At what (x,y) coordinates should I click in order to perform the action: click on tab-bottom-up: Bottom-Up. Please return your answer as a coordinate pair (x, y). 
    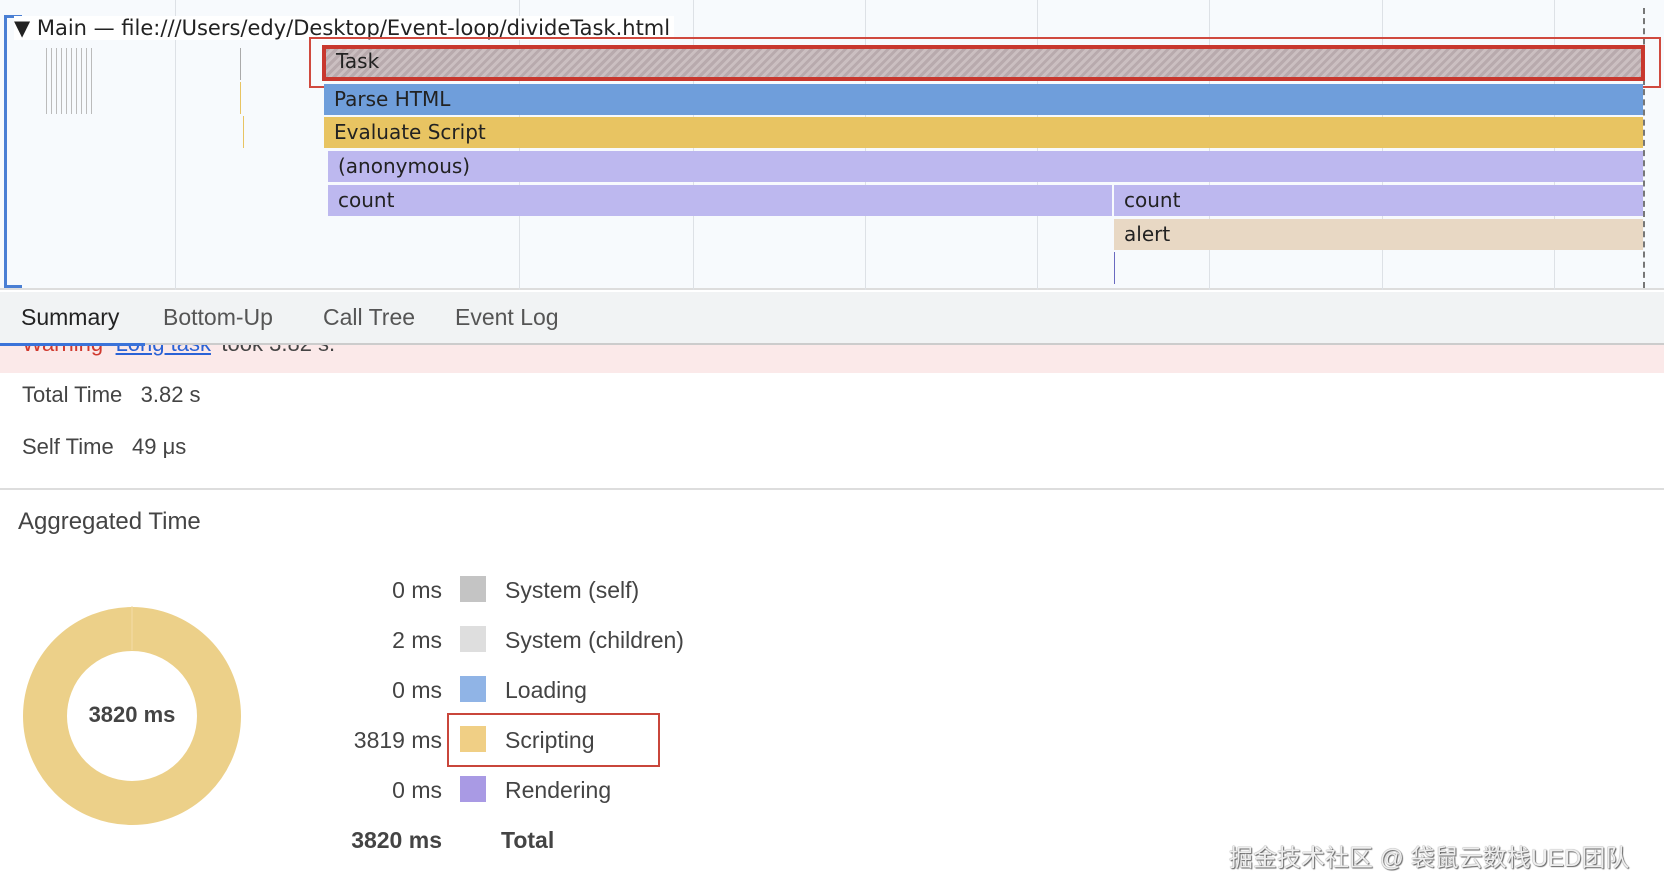
    Looking at the image, I should click on (218, 317).